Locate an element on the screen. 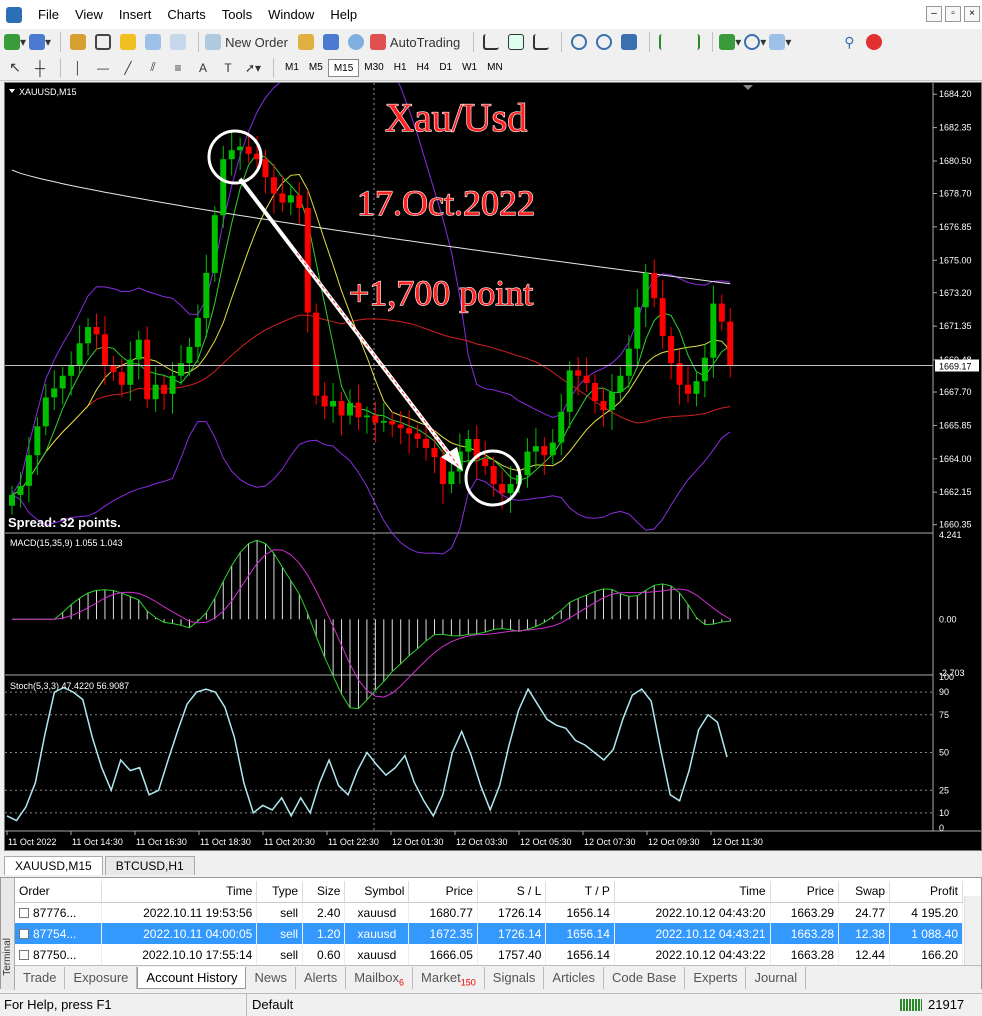  new-chart-icon is located at coordinates (12, 42).